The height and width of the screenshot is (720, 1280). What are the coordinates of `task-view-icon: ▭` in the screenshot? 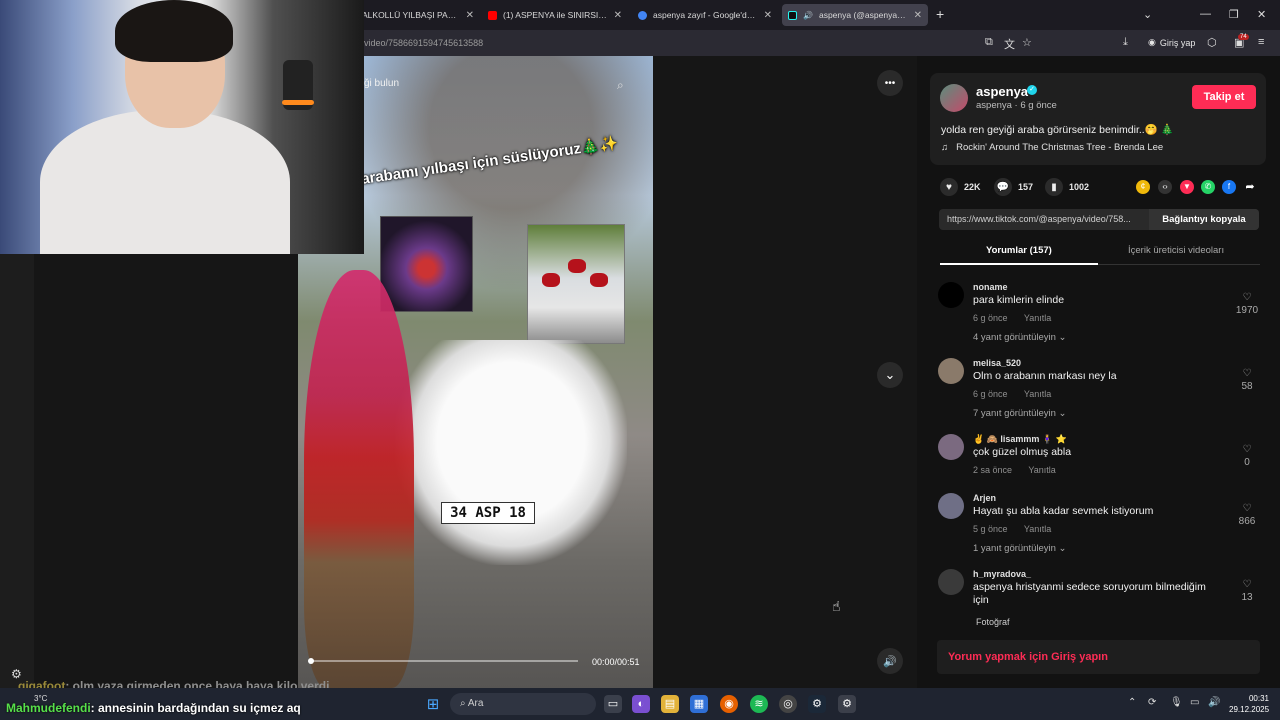 It's located at (613, 704).